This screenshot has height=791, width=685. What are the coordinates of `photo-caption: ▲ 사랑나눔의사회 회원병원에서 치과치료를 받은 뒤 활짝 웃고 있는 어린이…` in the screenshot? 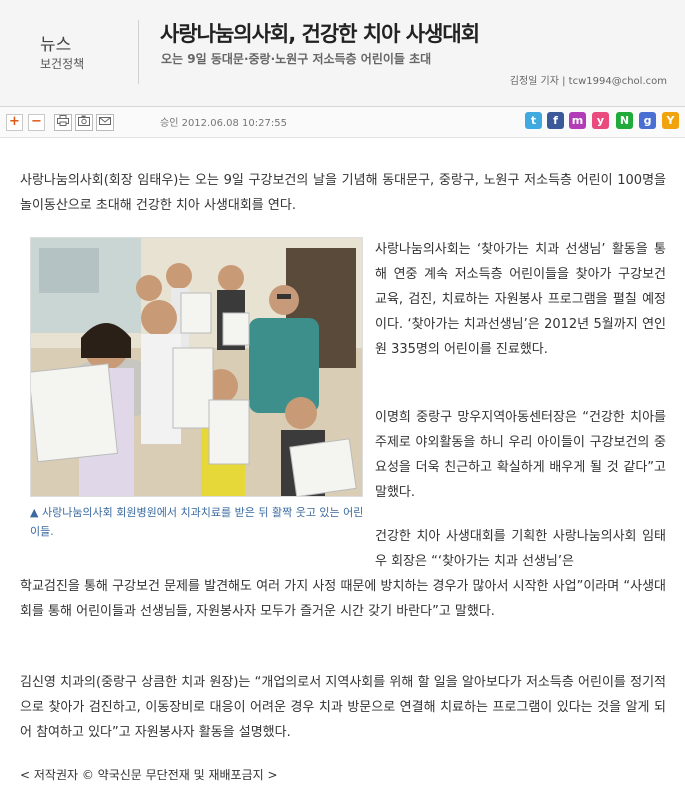 It's located at (197, 522).